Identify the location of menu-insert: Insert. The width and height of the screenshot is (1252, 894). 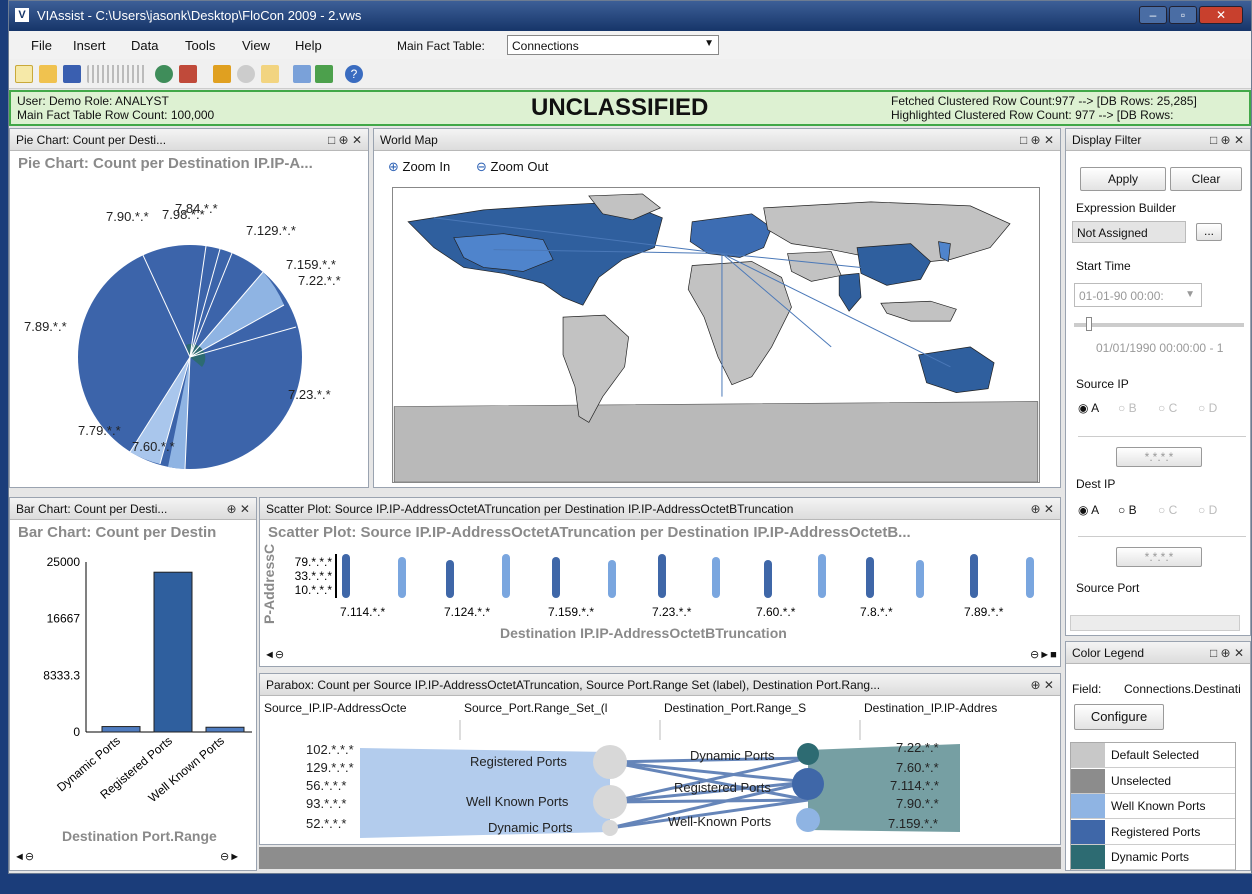
(89, 45).